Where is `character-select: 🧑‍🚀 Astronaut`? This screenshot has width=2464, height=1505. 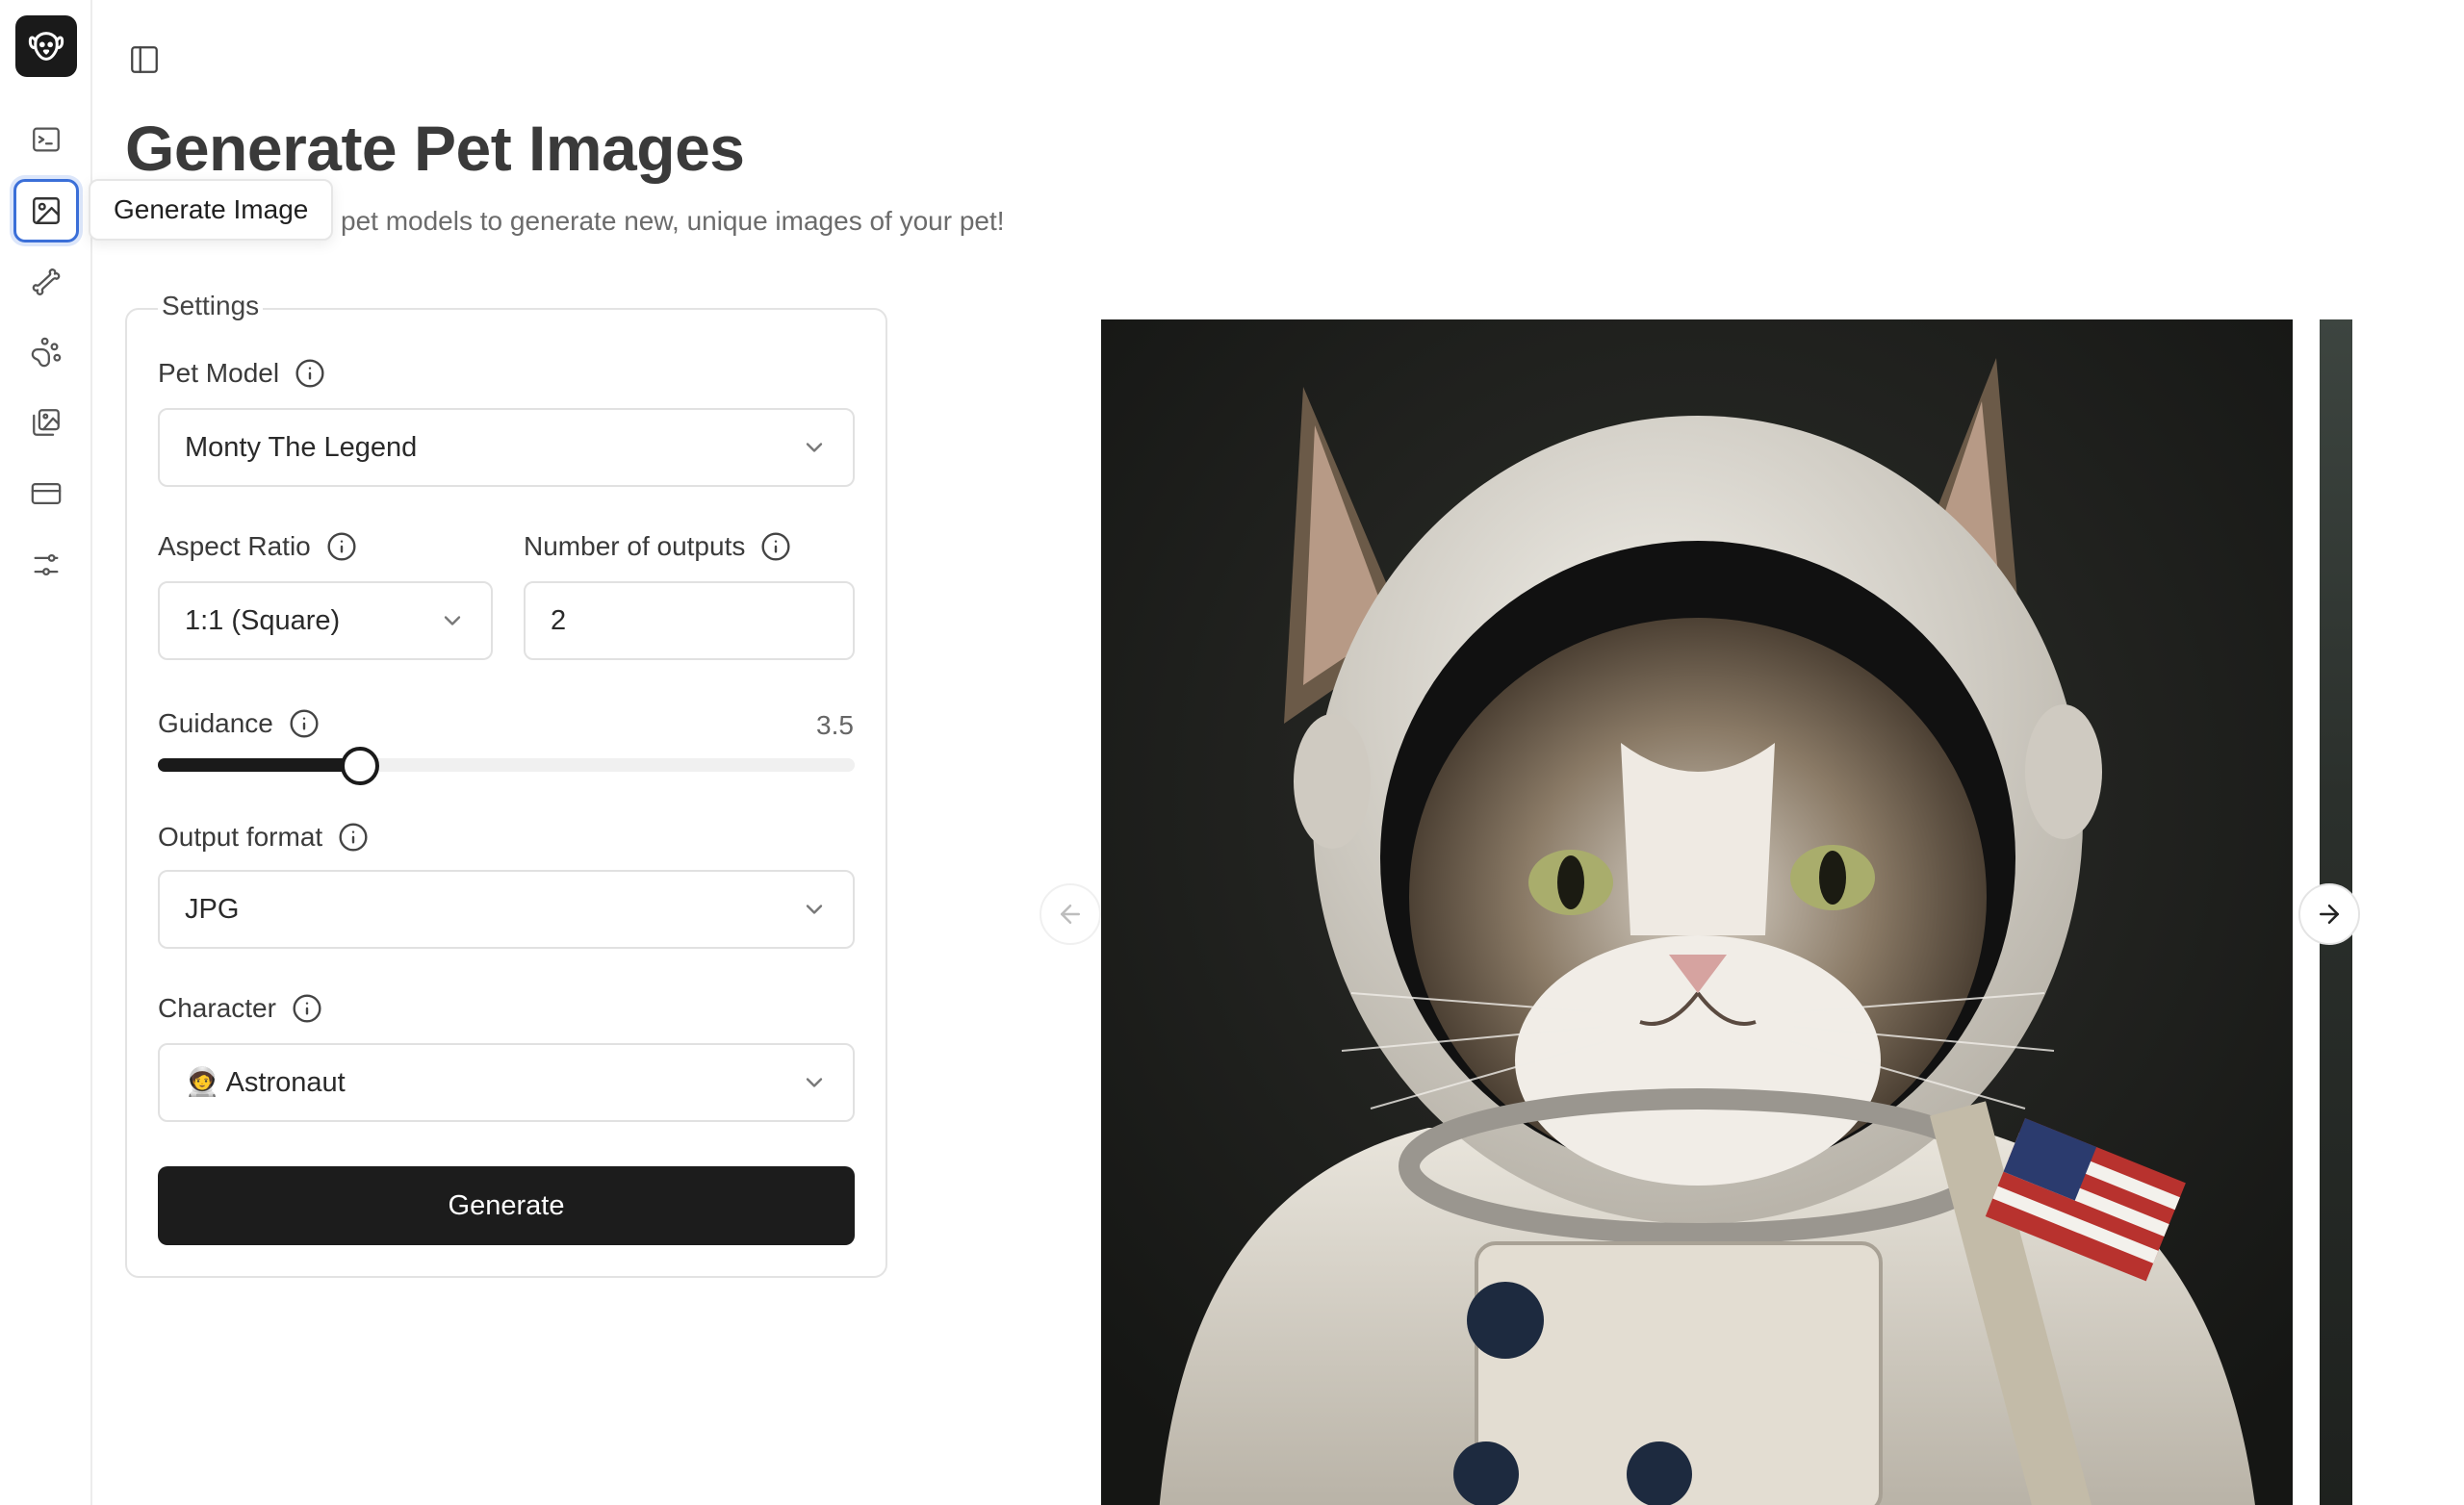 character-select: 🧑‍🚀 Astronaut is located at coordinates (506, 1082).